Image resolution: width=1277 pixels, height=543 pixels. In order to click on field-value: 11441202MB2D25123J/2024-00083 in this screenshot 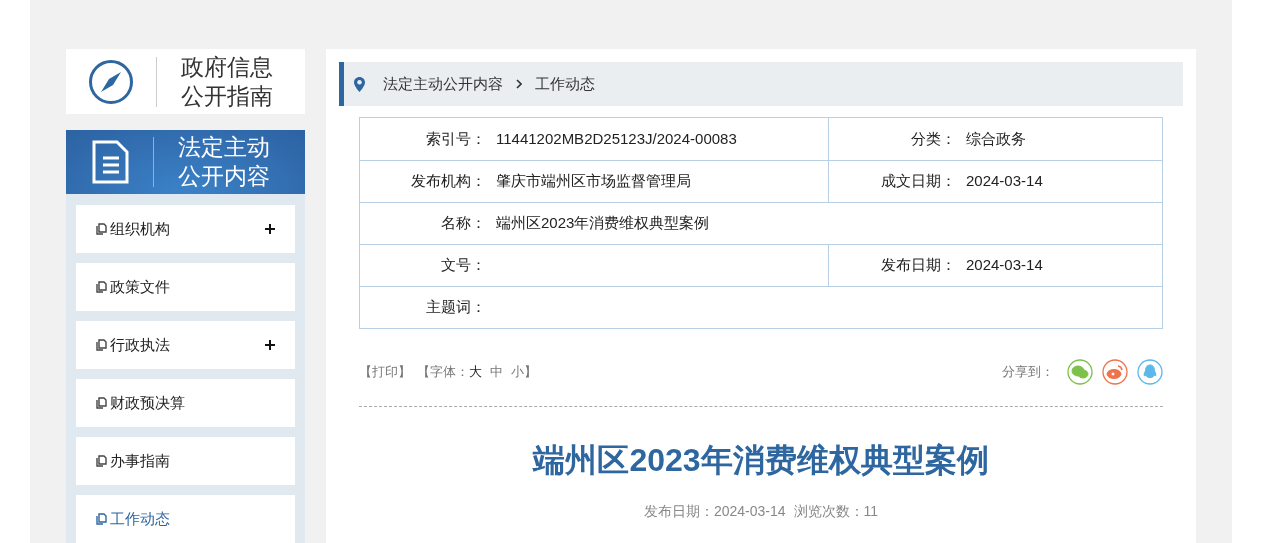, I will do `click(616, 138)`.